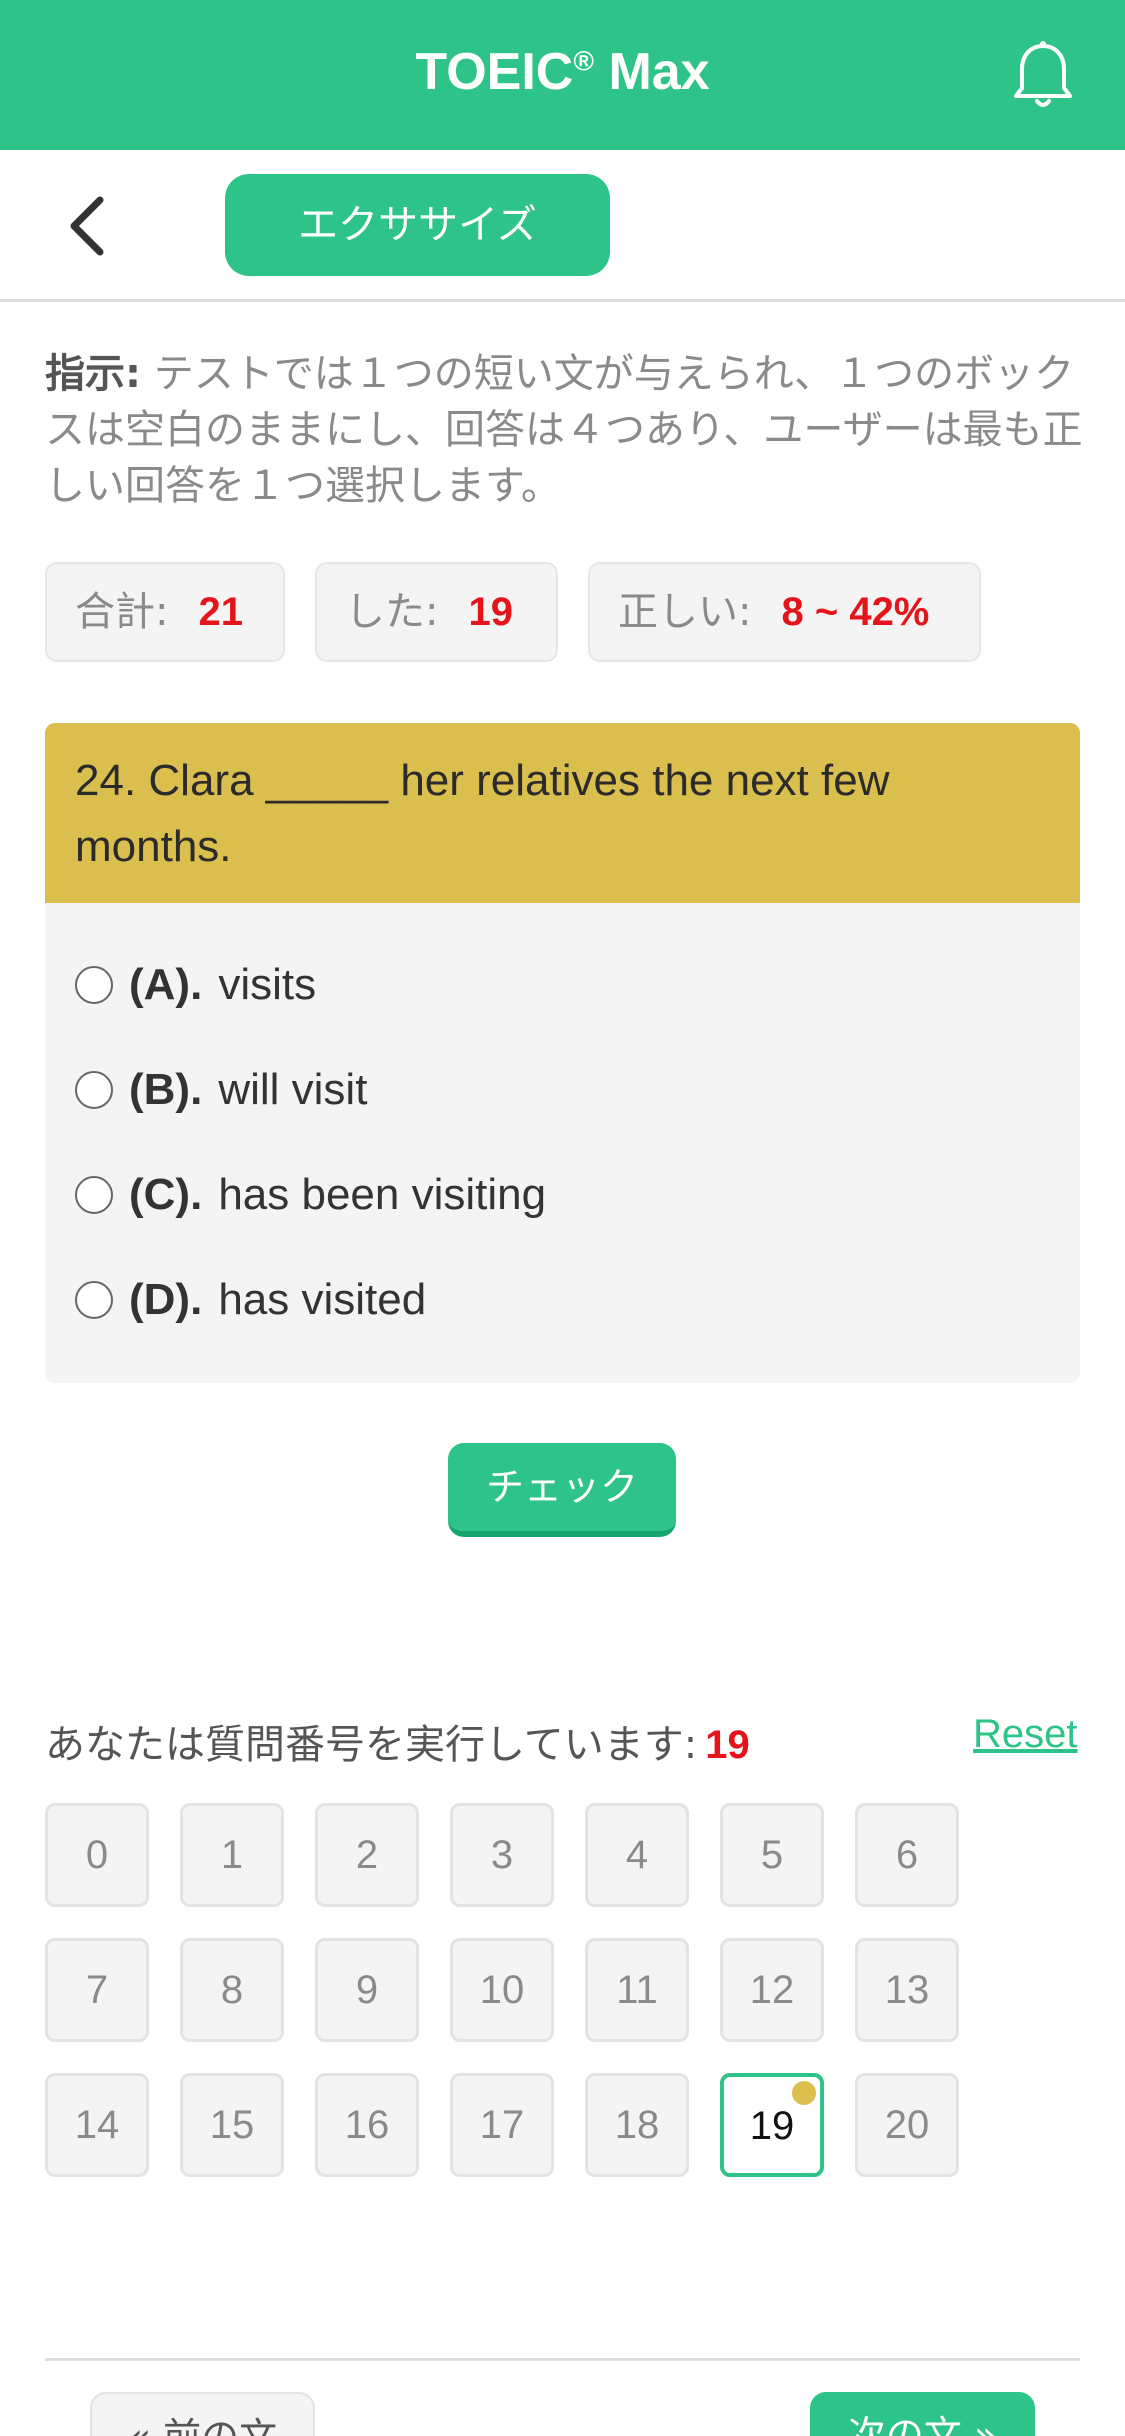 The height and width of the screenshot is (2436, 1125). What do you see at coordinates (397, 1745) in the screenshot?
I see `progress-label: あなたは質問番号を実行しています: 19` at bounding box center [397, 1745].